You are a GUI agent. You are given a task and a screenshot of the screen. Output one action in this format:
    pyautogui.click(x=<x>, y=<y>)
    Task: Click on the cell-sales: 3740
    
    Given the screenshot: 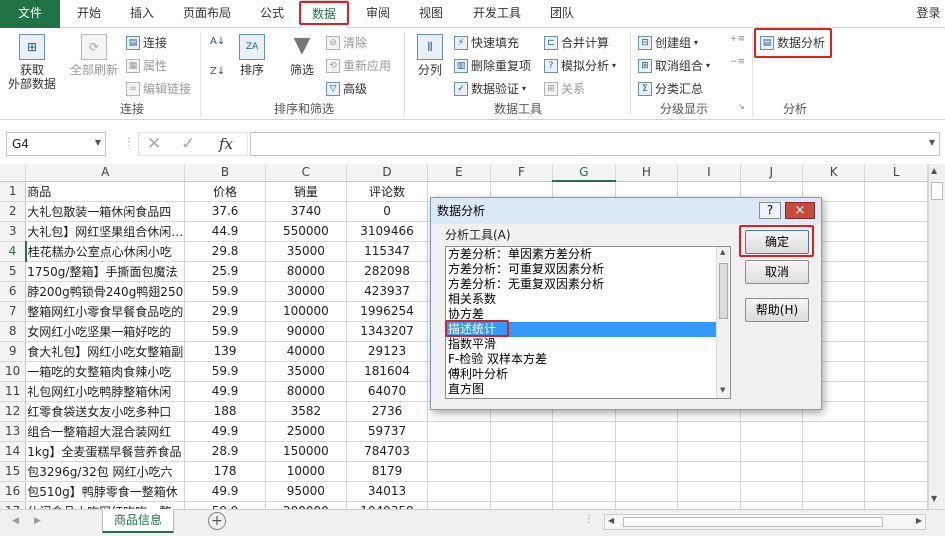 What is the action you would take?
    pyautogui.click(x=306, y=211)
    